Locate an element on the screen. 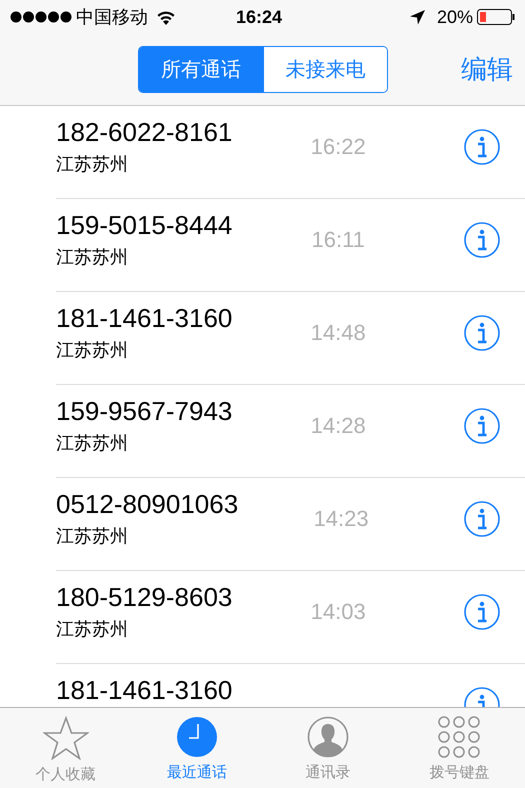 The image size is (525, 788). person-icon is located at coordinates (328, 737).